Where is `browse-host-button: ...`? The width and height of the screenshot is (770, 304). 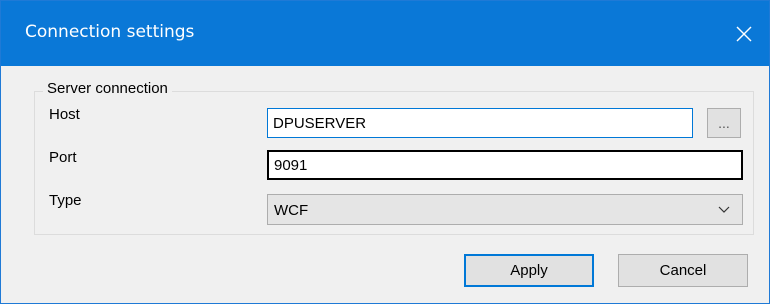 browse-host-button: ... is located at coordinates (724, 123).